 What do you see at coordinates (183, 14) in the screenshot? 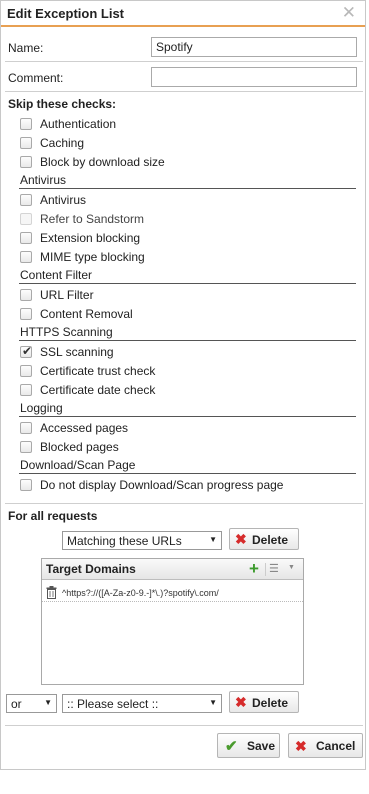
I see `dialog-titlebar: Edit Exception List ✕` at bounding box center [183, 14].